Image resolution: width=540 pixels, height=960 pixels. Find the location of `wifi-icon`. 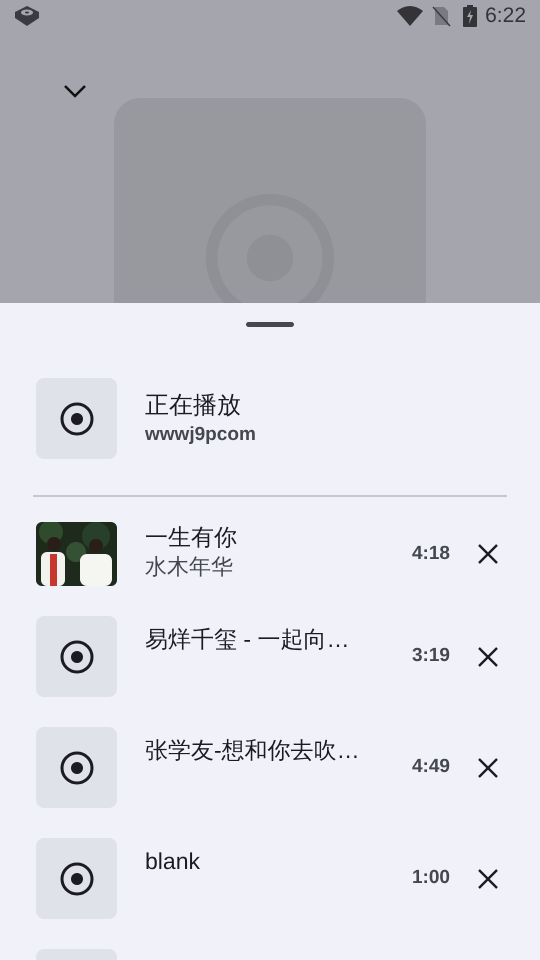

wifi-icon is located at coordinates (410, 16).